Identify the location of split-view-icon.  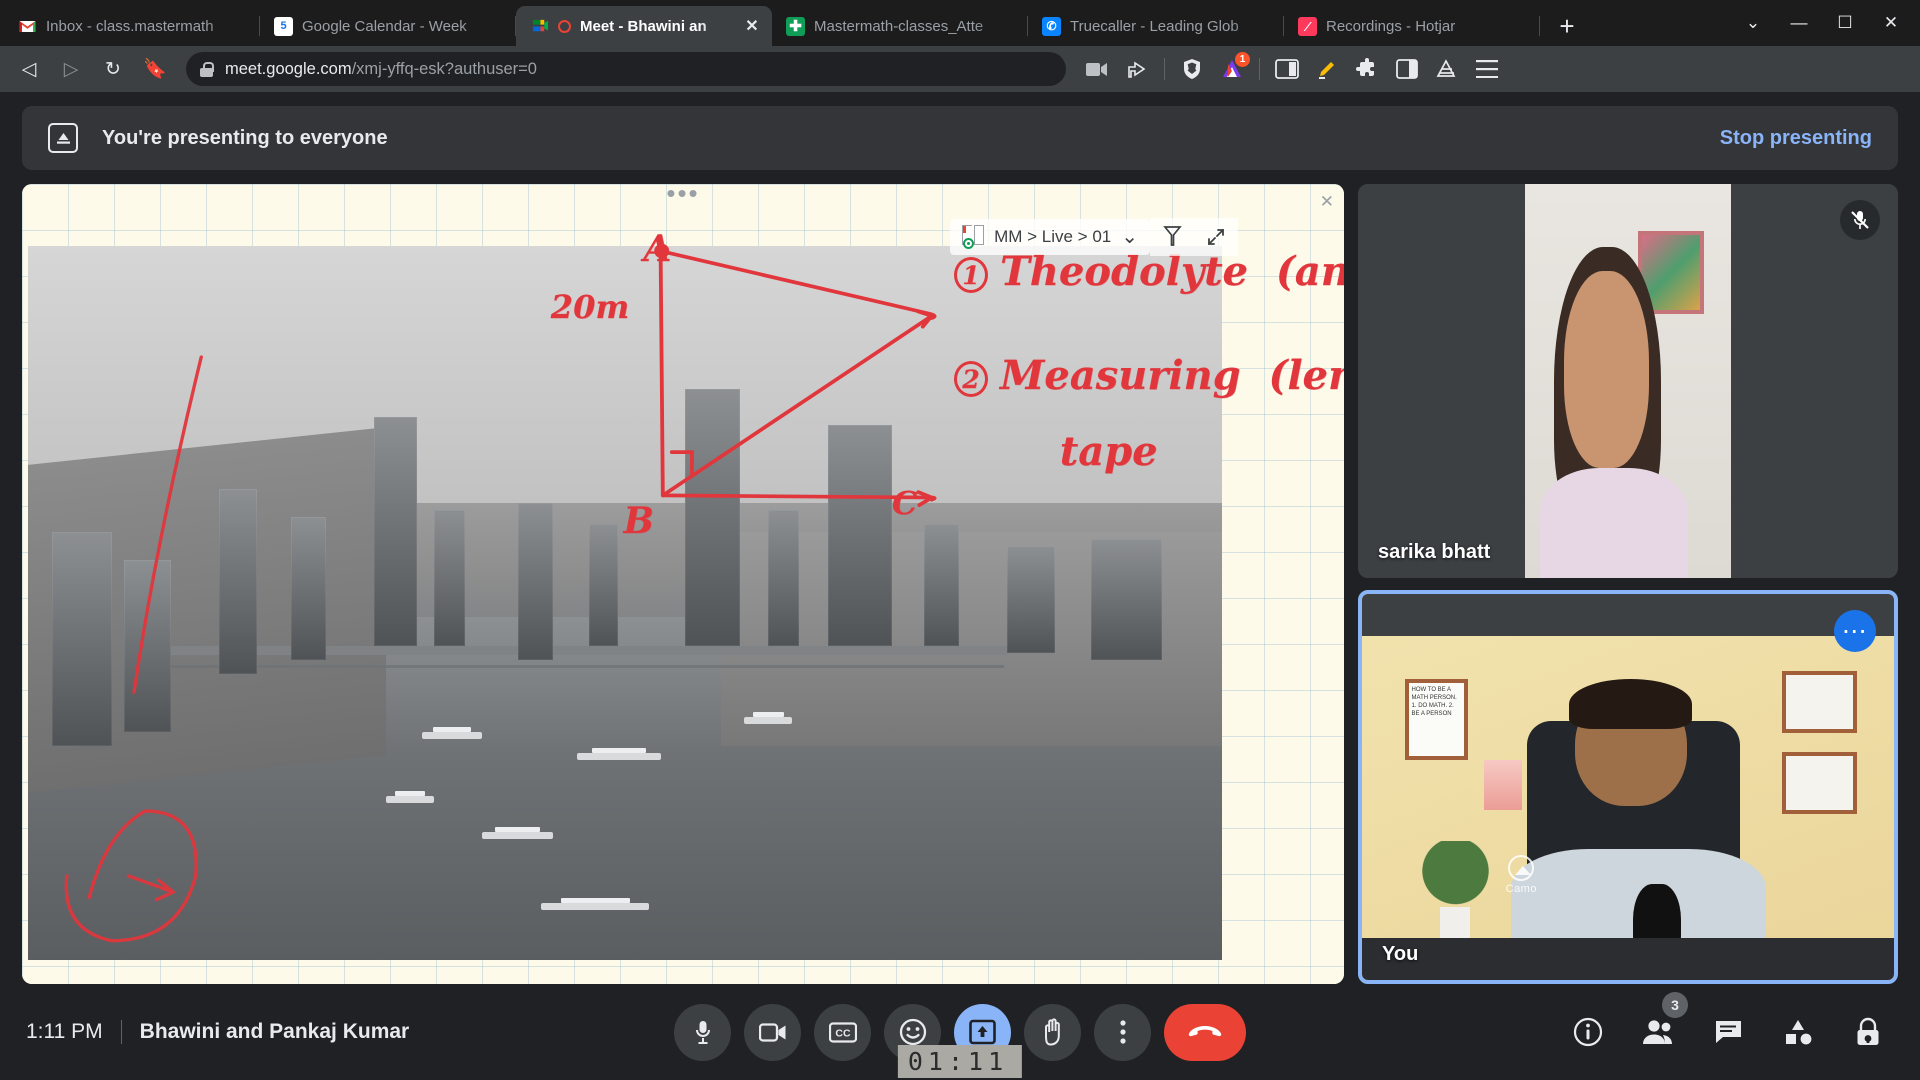
(1407, 69).